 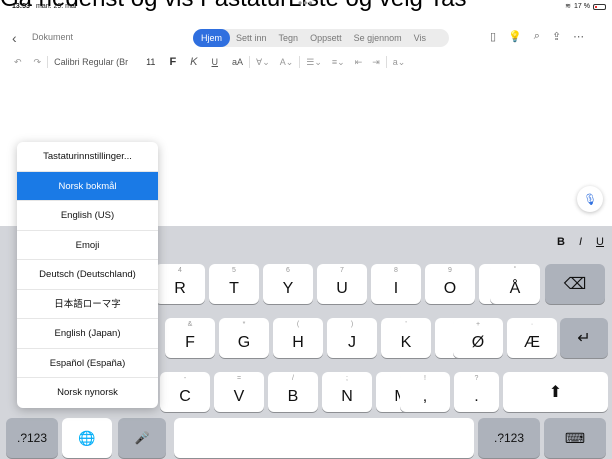 What do you see at coordinates (87, 363) in the screenshot?
I see `lang-espanol: Español (España)` at bounding box center [87, 363].